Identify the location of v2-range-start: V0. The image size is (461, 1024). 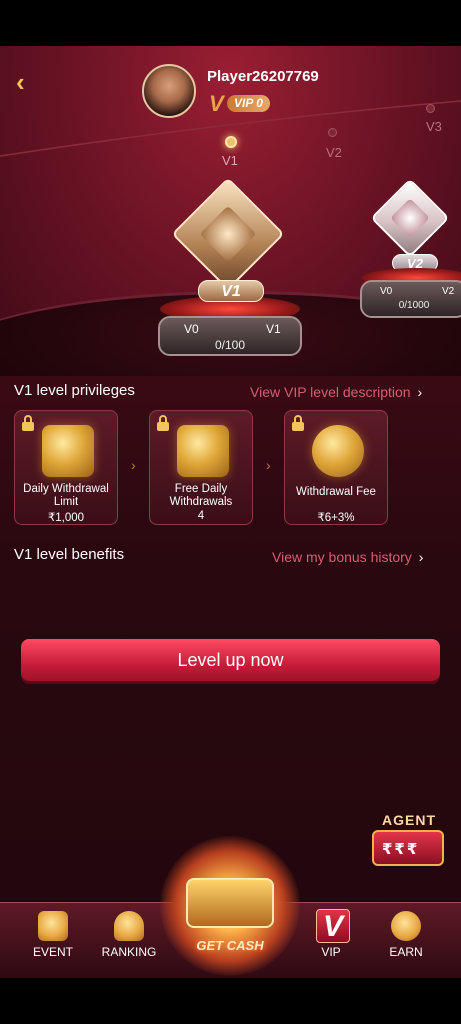
(386, 291).